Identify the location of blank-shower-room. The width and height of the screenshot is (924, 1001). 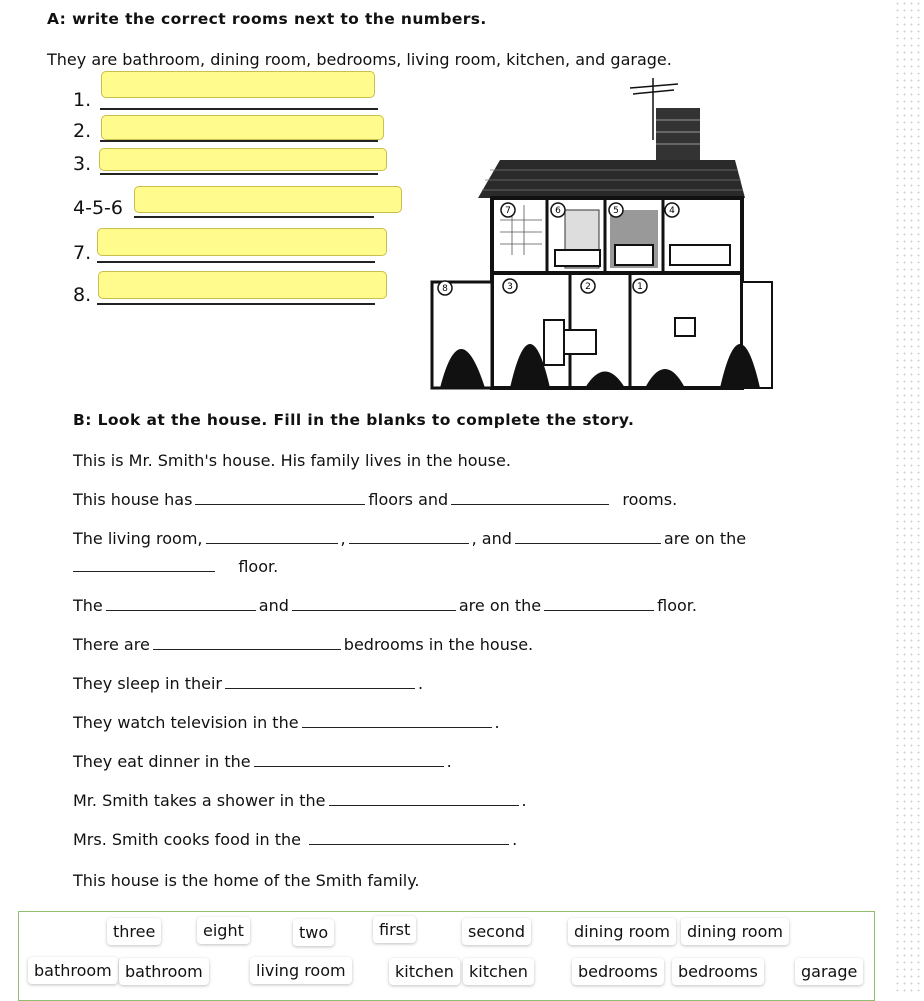
(423, 798).